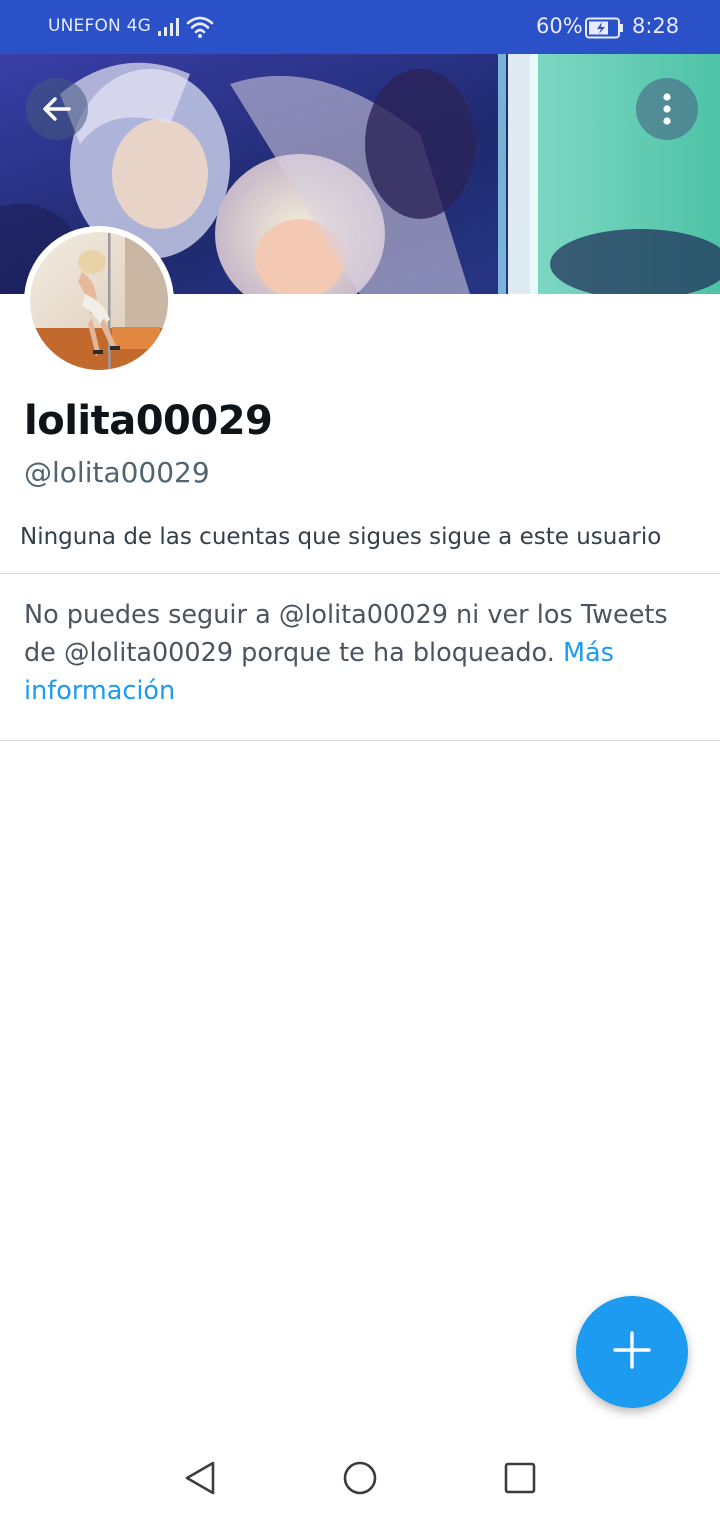  What do you see at coordinates (360, 27) in the screenshot?
I see `status-bar: UNEFON 4G 60% 8:28` at bounding box center [360, 27].